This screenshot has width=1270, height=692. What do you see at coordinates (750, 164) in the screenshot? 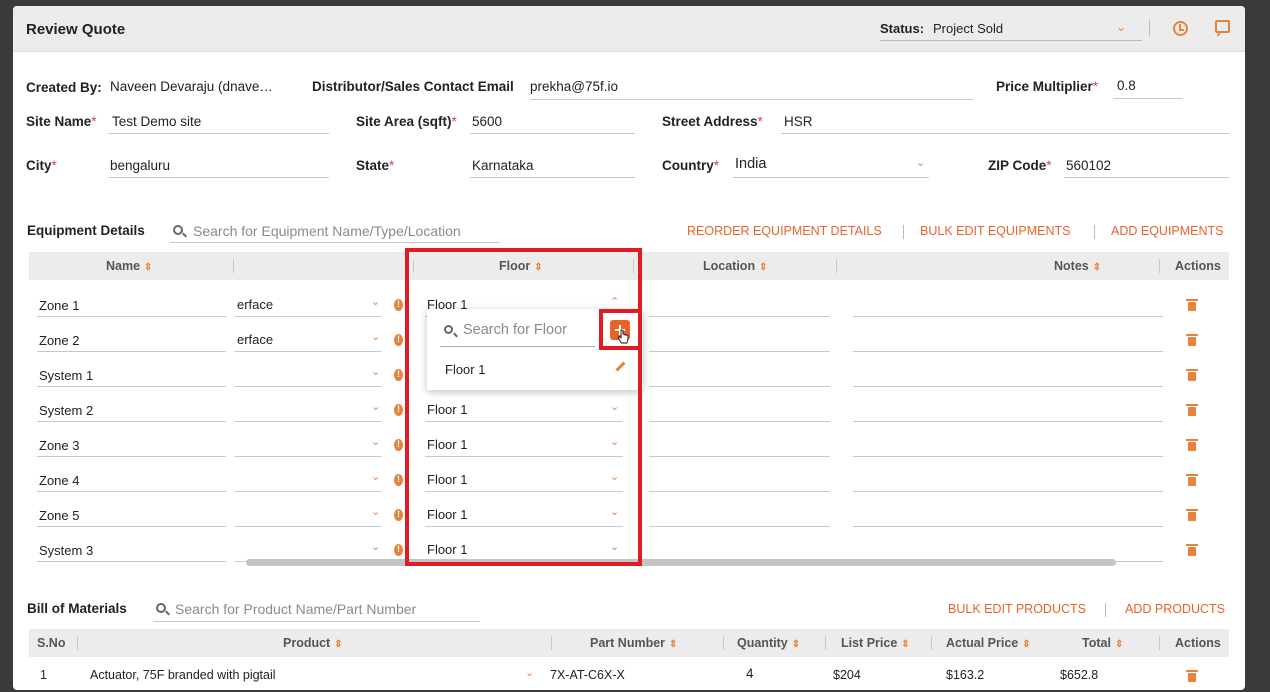
I see `country-select: India` at bounding box center [750, 164].